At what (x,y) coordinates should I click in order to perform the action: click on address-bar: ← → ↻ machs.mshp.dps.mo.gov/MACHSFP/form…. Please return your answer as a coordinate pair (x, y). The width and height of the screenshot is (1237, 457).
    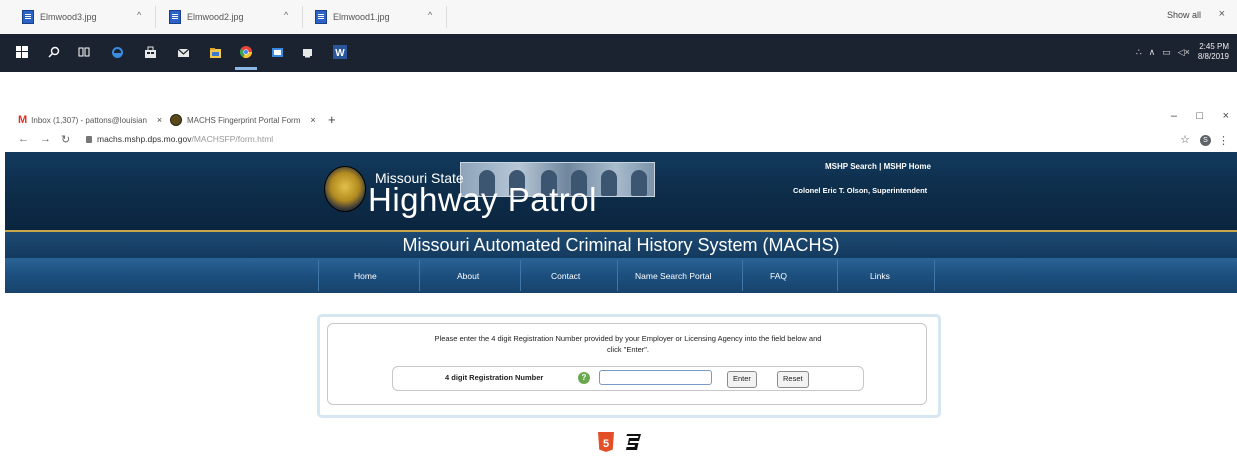
    Looking at the image, I should click on (618, 141).